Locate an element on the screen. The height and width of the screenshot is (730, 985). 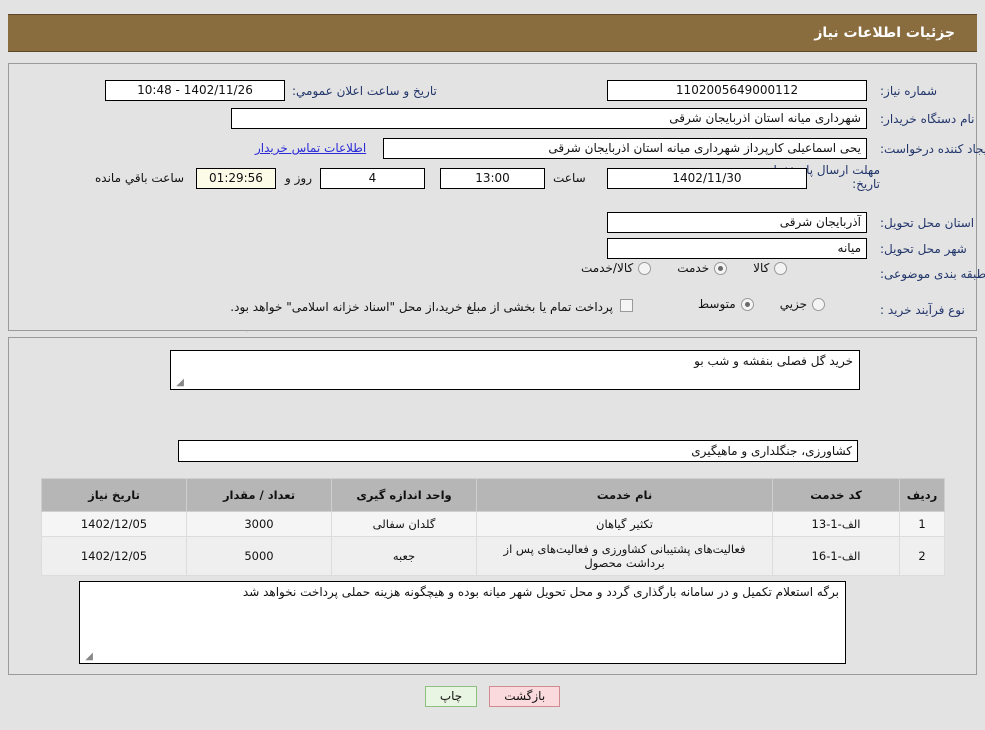
city-field: میانه is located at coordinates (737, 248).